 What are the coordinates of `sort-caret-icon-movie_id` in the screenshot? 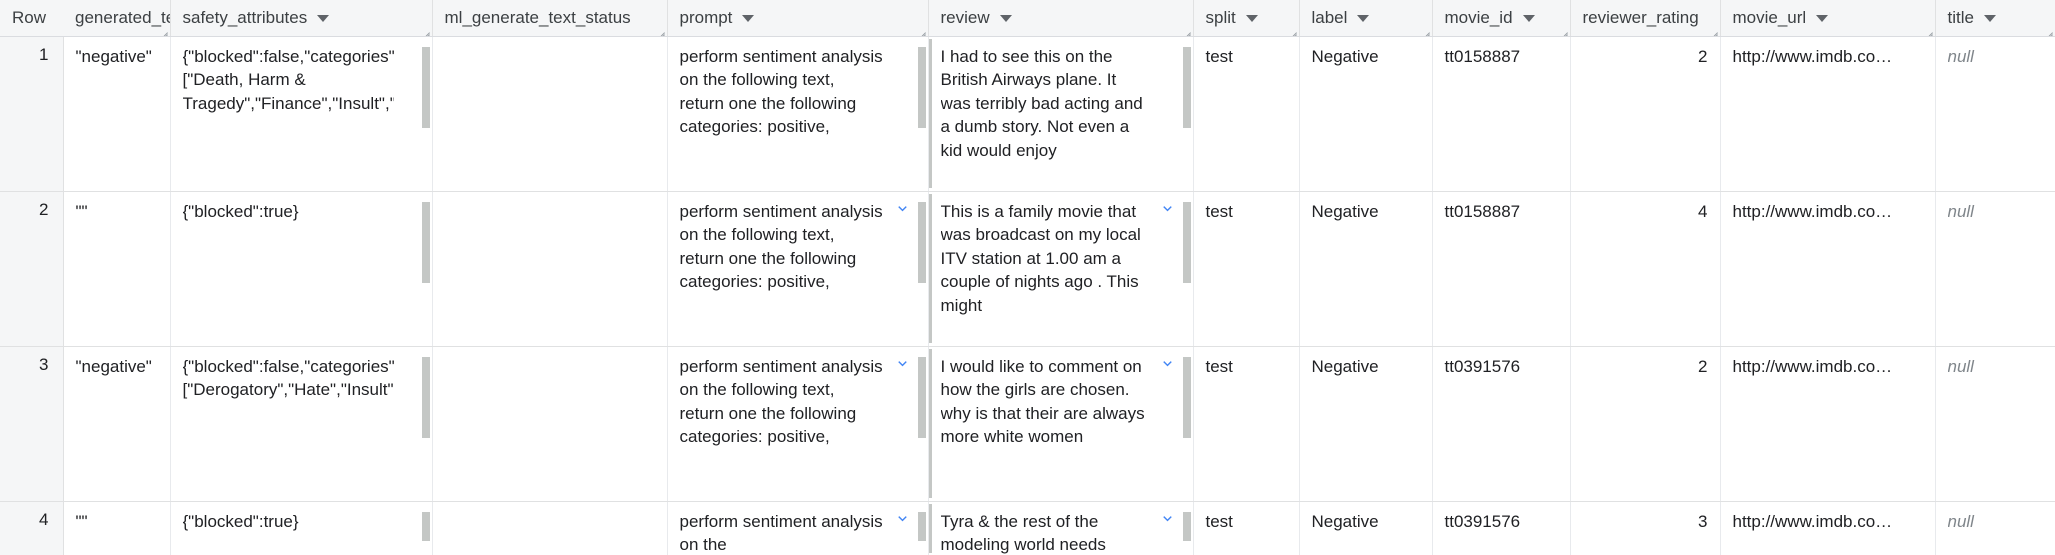 It's located at (1528, 18).